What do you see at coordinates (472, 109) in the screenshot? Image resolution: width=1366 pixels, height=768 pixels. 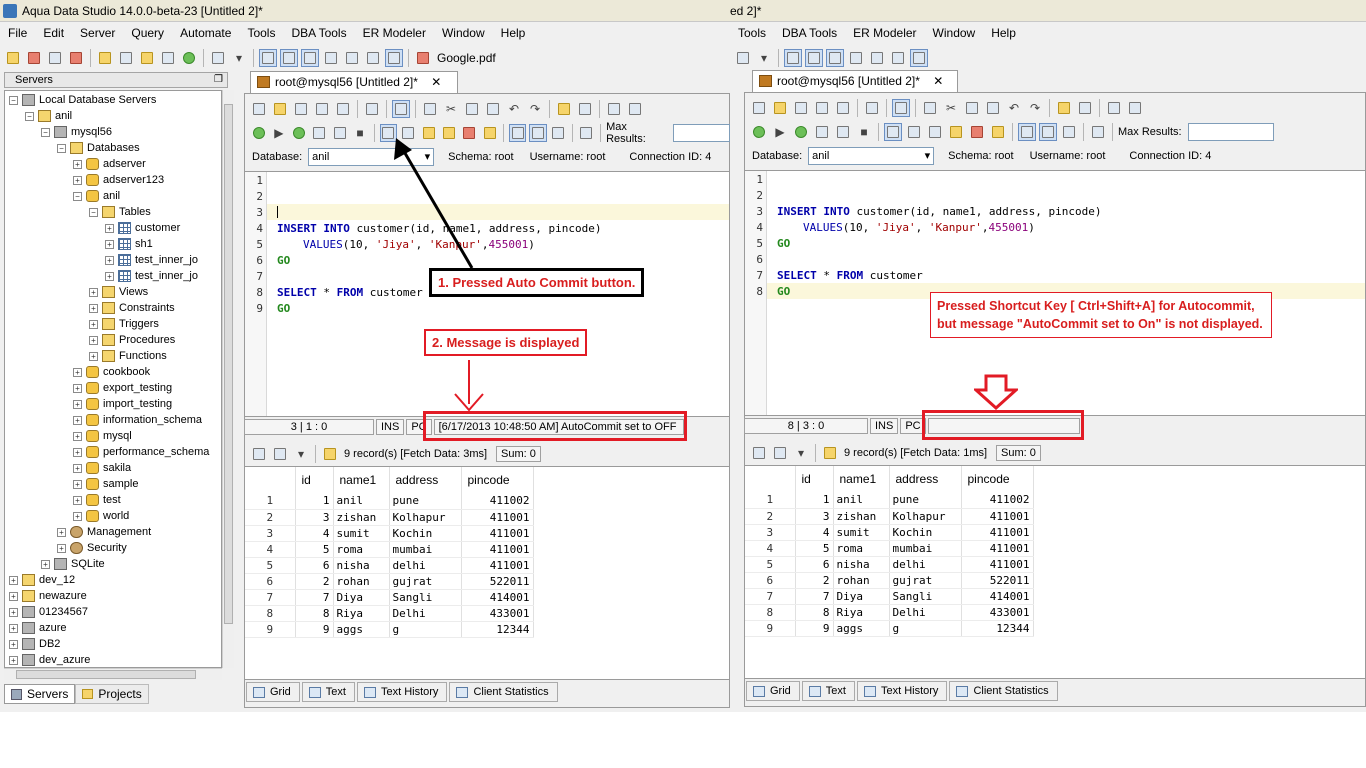 I see `copy-icon` at bounding box center [472, 109].